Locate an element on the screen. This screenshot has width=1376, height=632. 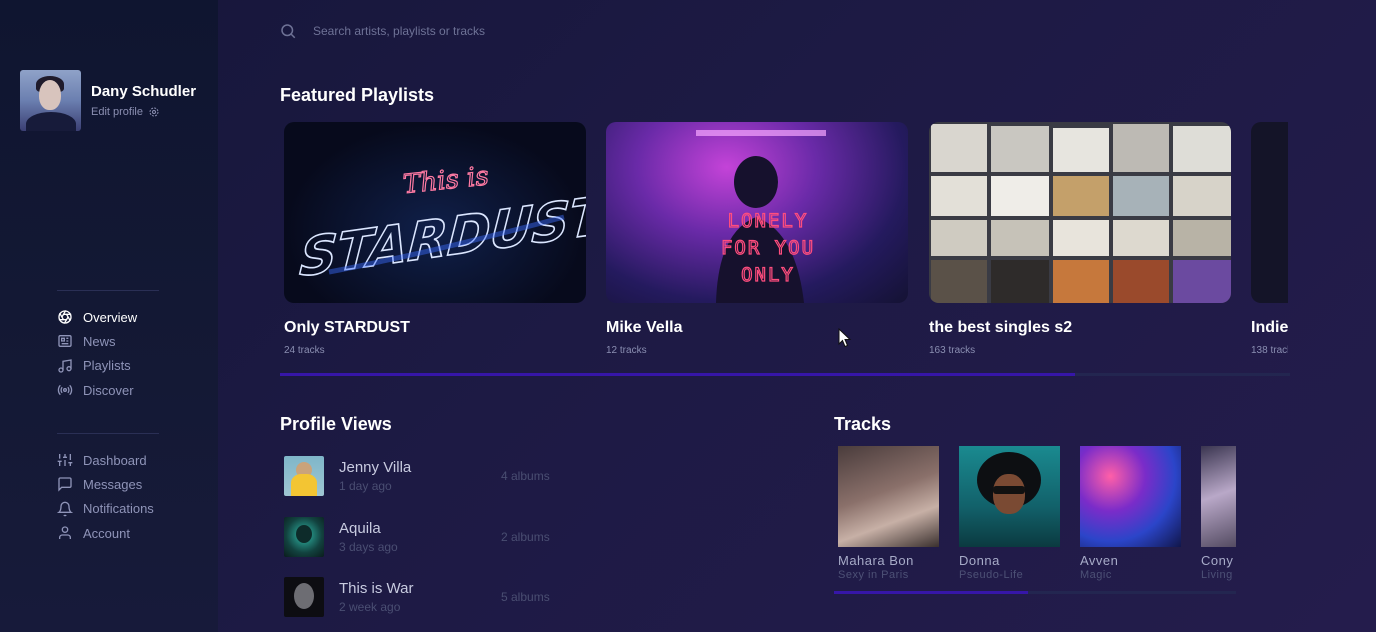
search-bar is located at coordinates (446, 31).